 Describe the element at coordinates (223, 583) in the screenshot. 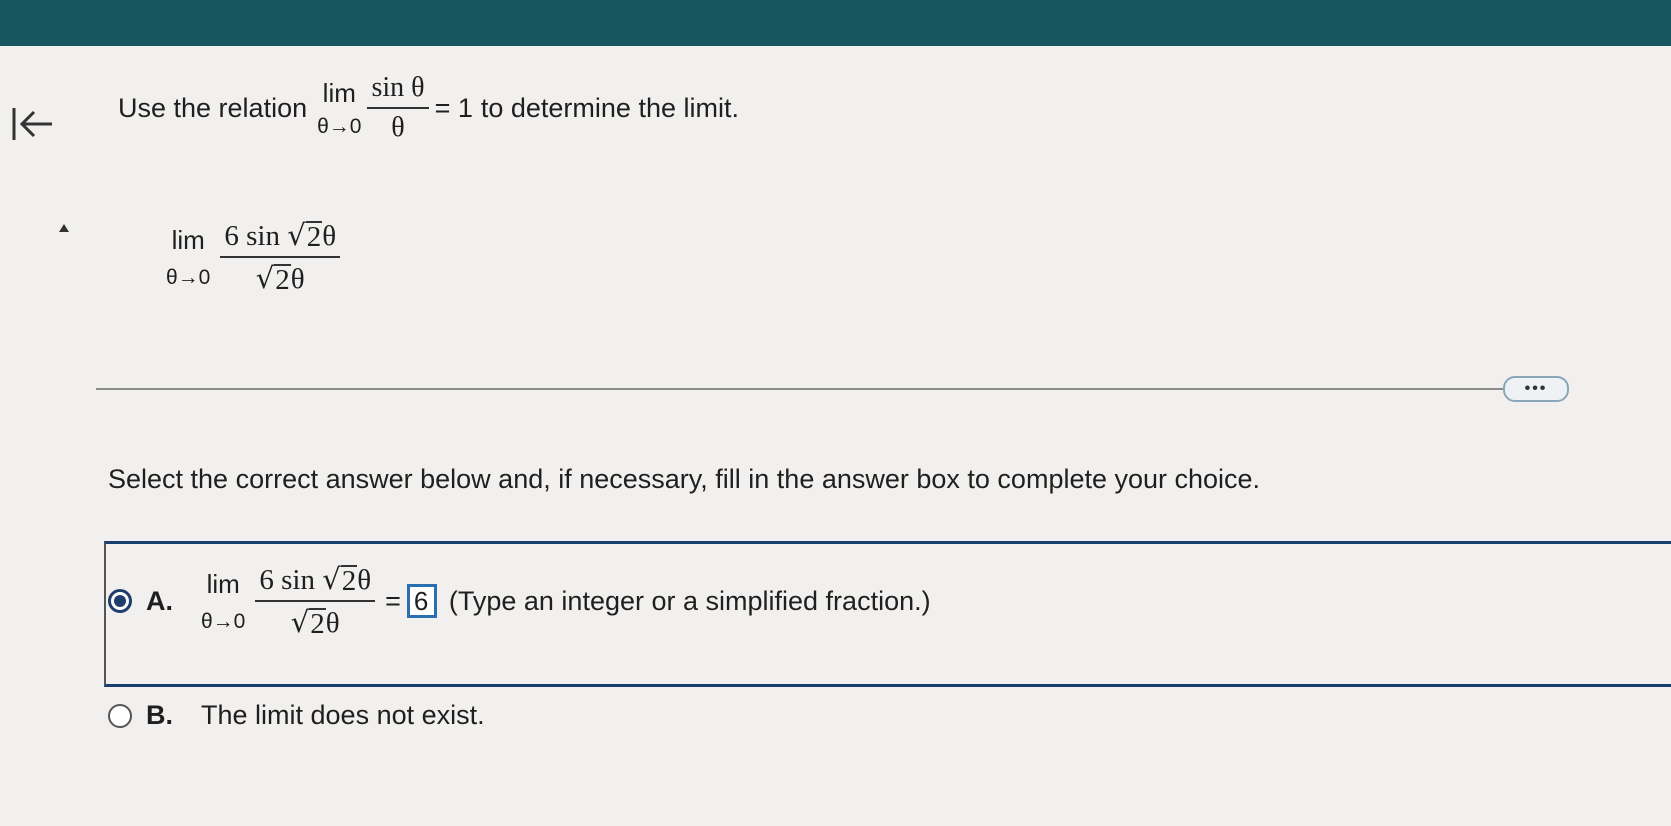

I see `choice-a-lim-word: lim` at that location.